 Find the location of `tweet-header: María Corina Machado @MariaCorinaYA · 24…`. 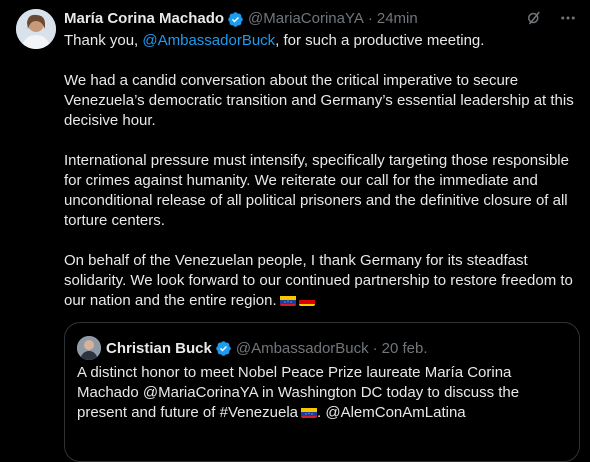

tweet-header: María Corina Machado @MariaCorinaYA · 24… is located at coordinates (241, 19).